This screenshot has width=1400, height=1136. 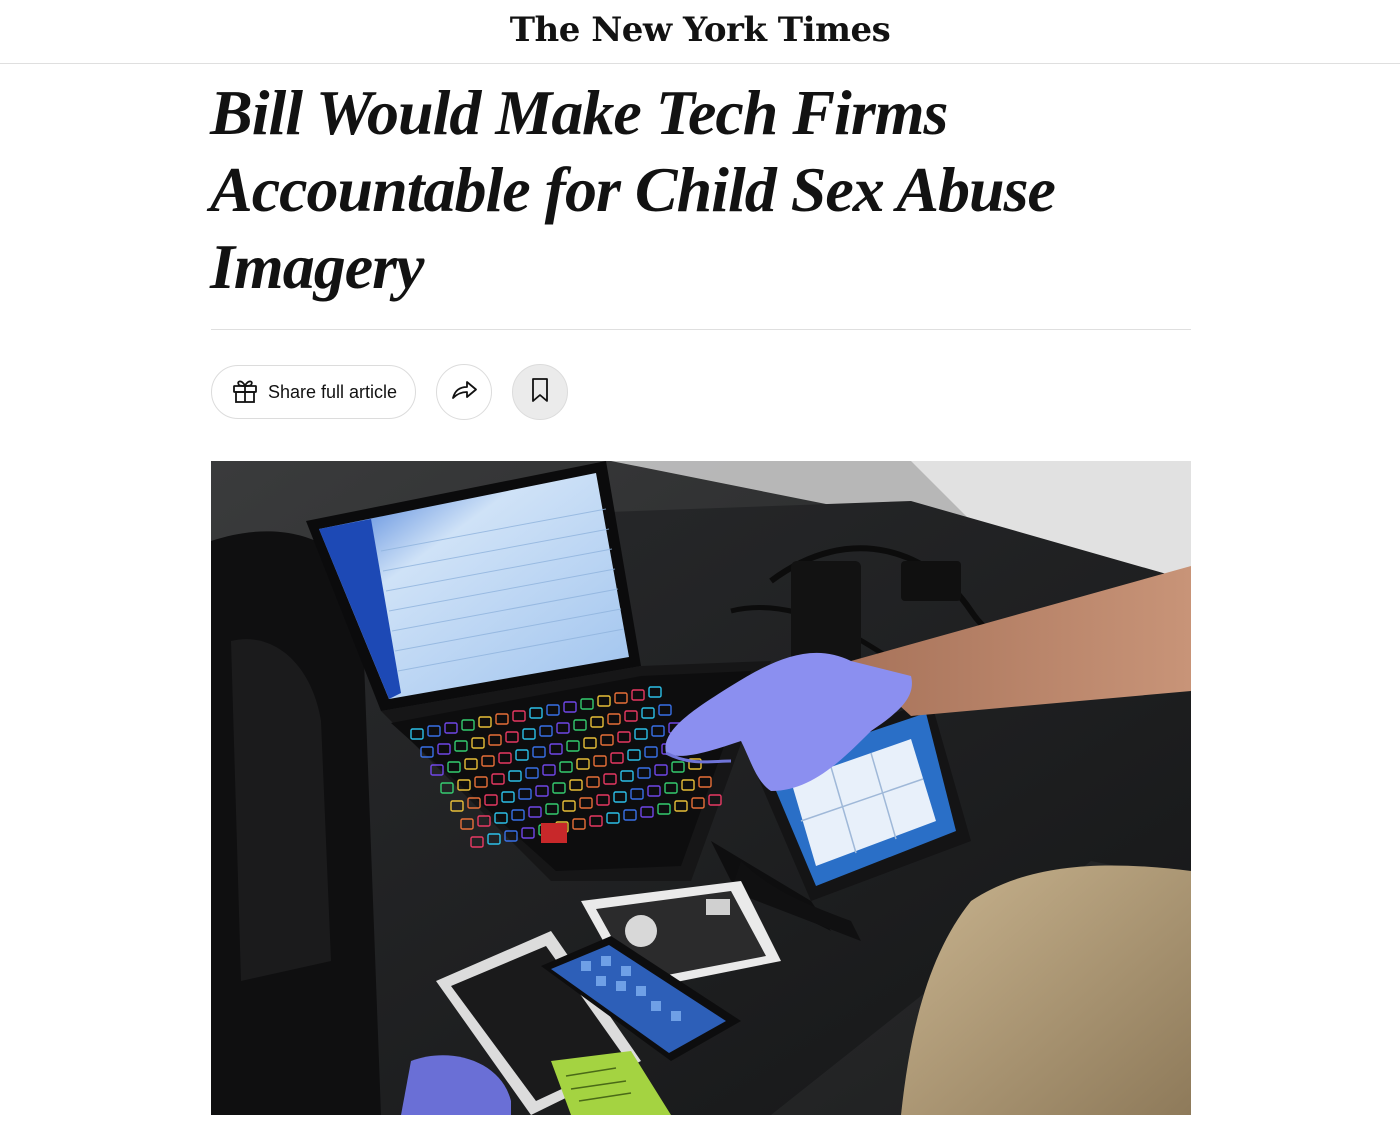 What do you see at coordinates (333, 391) in the screenshot?
I see `share-full-article-label: Share full article` at bounding box center [333, 391].